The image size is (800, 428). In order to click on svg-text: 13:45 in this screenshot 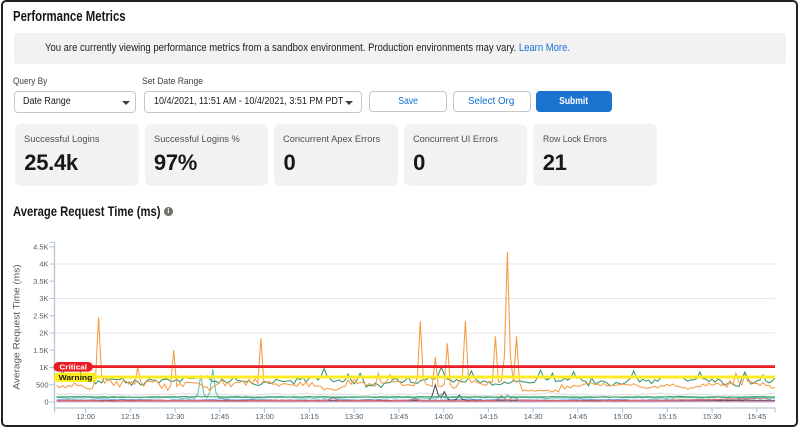, I will do `click(399, 416)`.